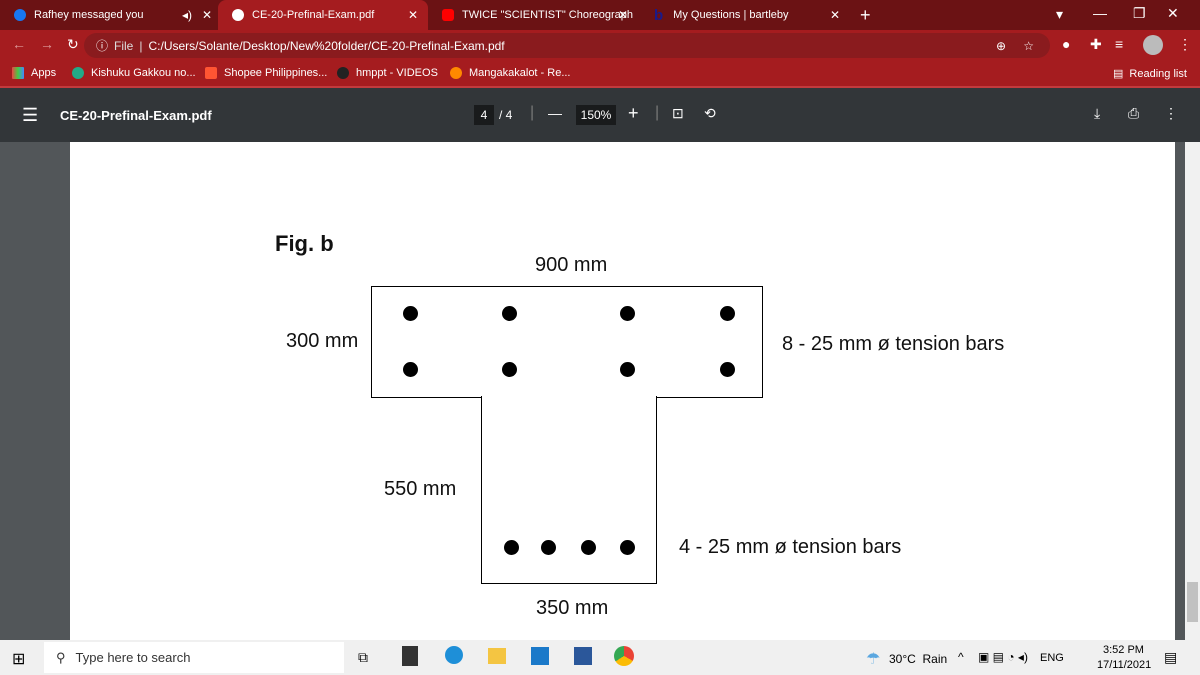 The height and width of the screenshot is (675, 1200). I want to click on download-icon: ⤓, so click(1097, 113).